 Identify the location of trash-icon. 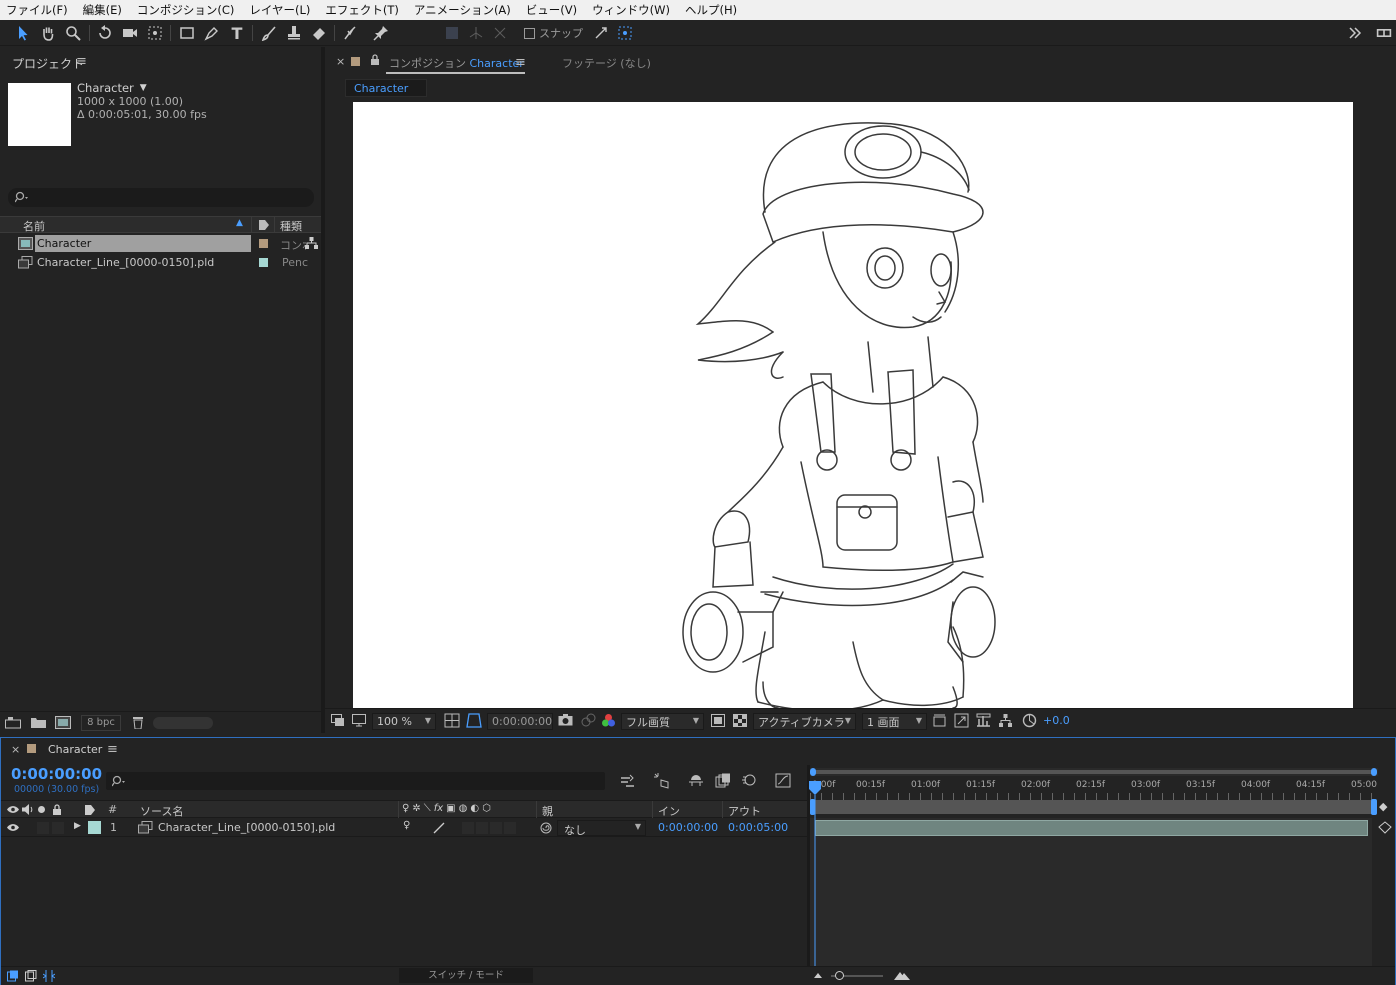
(138, 722).